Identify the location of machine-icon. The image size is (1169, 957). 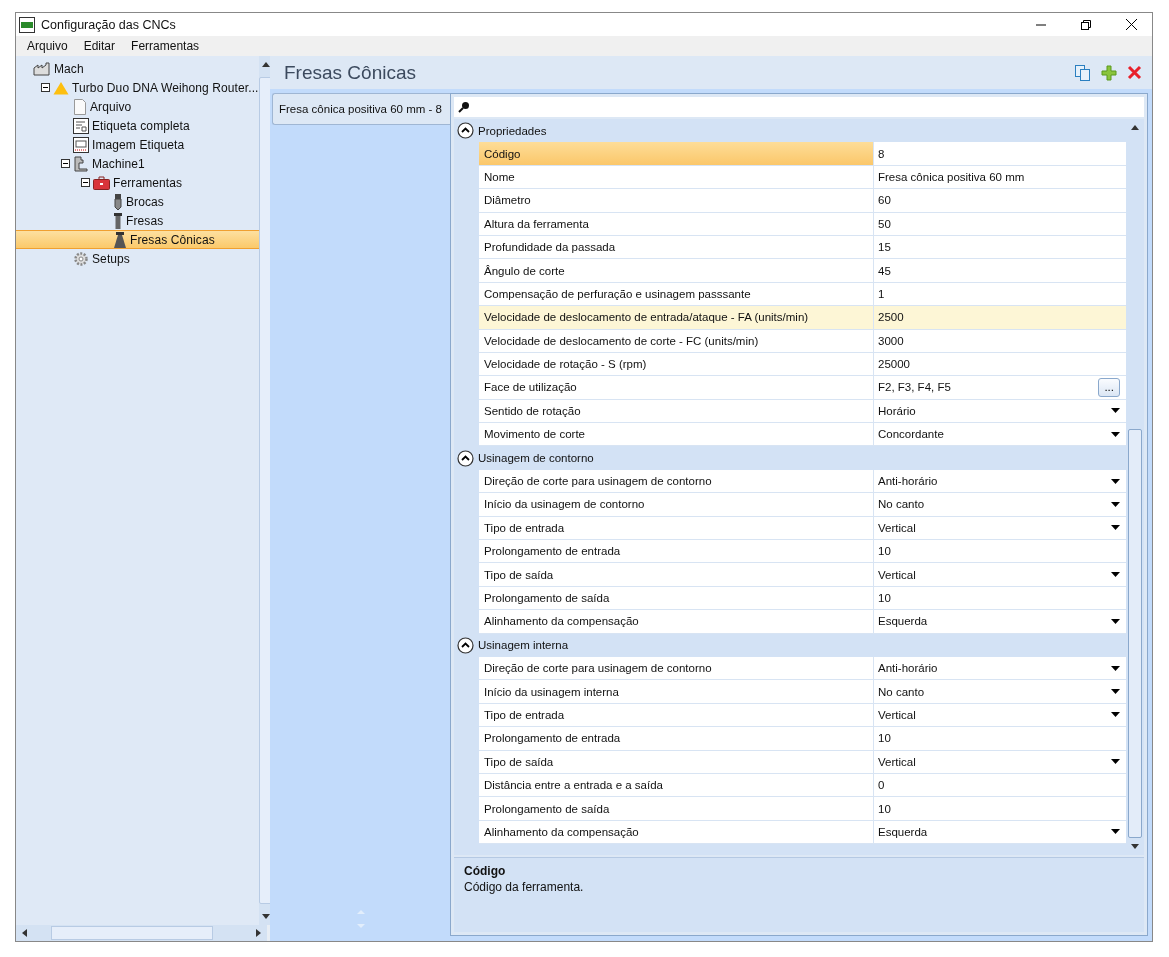
(81, 163).